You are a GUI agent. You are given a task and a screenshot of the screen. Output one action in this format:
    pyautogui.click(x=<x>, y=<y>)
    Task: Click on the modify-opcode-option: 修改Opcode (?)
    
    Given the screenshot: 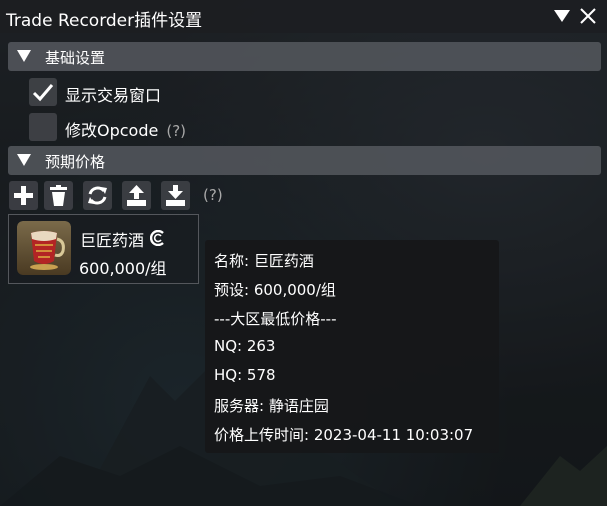 What is the action you would take?
    pyautogui.click(x=125, y=129)
    